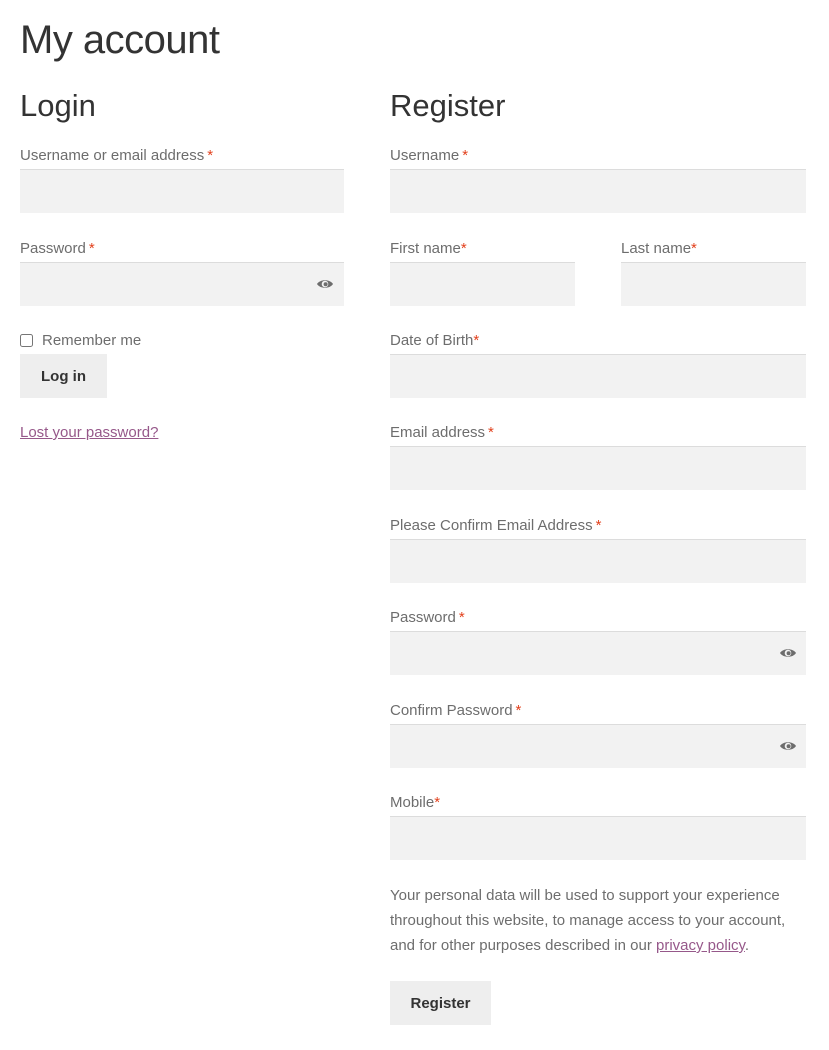  I want to click on login-username-label: Username or email address *, so click(116, 155).